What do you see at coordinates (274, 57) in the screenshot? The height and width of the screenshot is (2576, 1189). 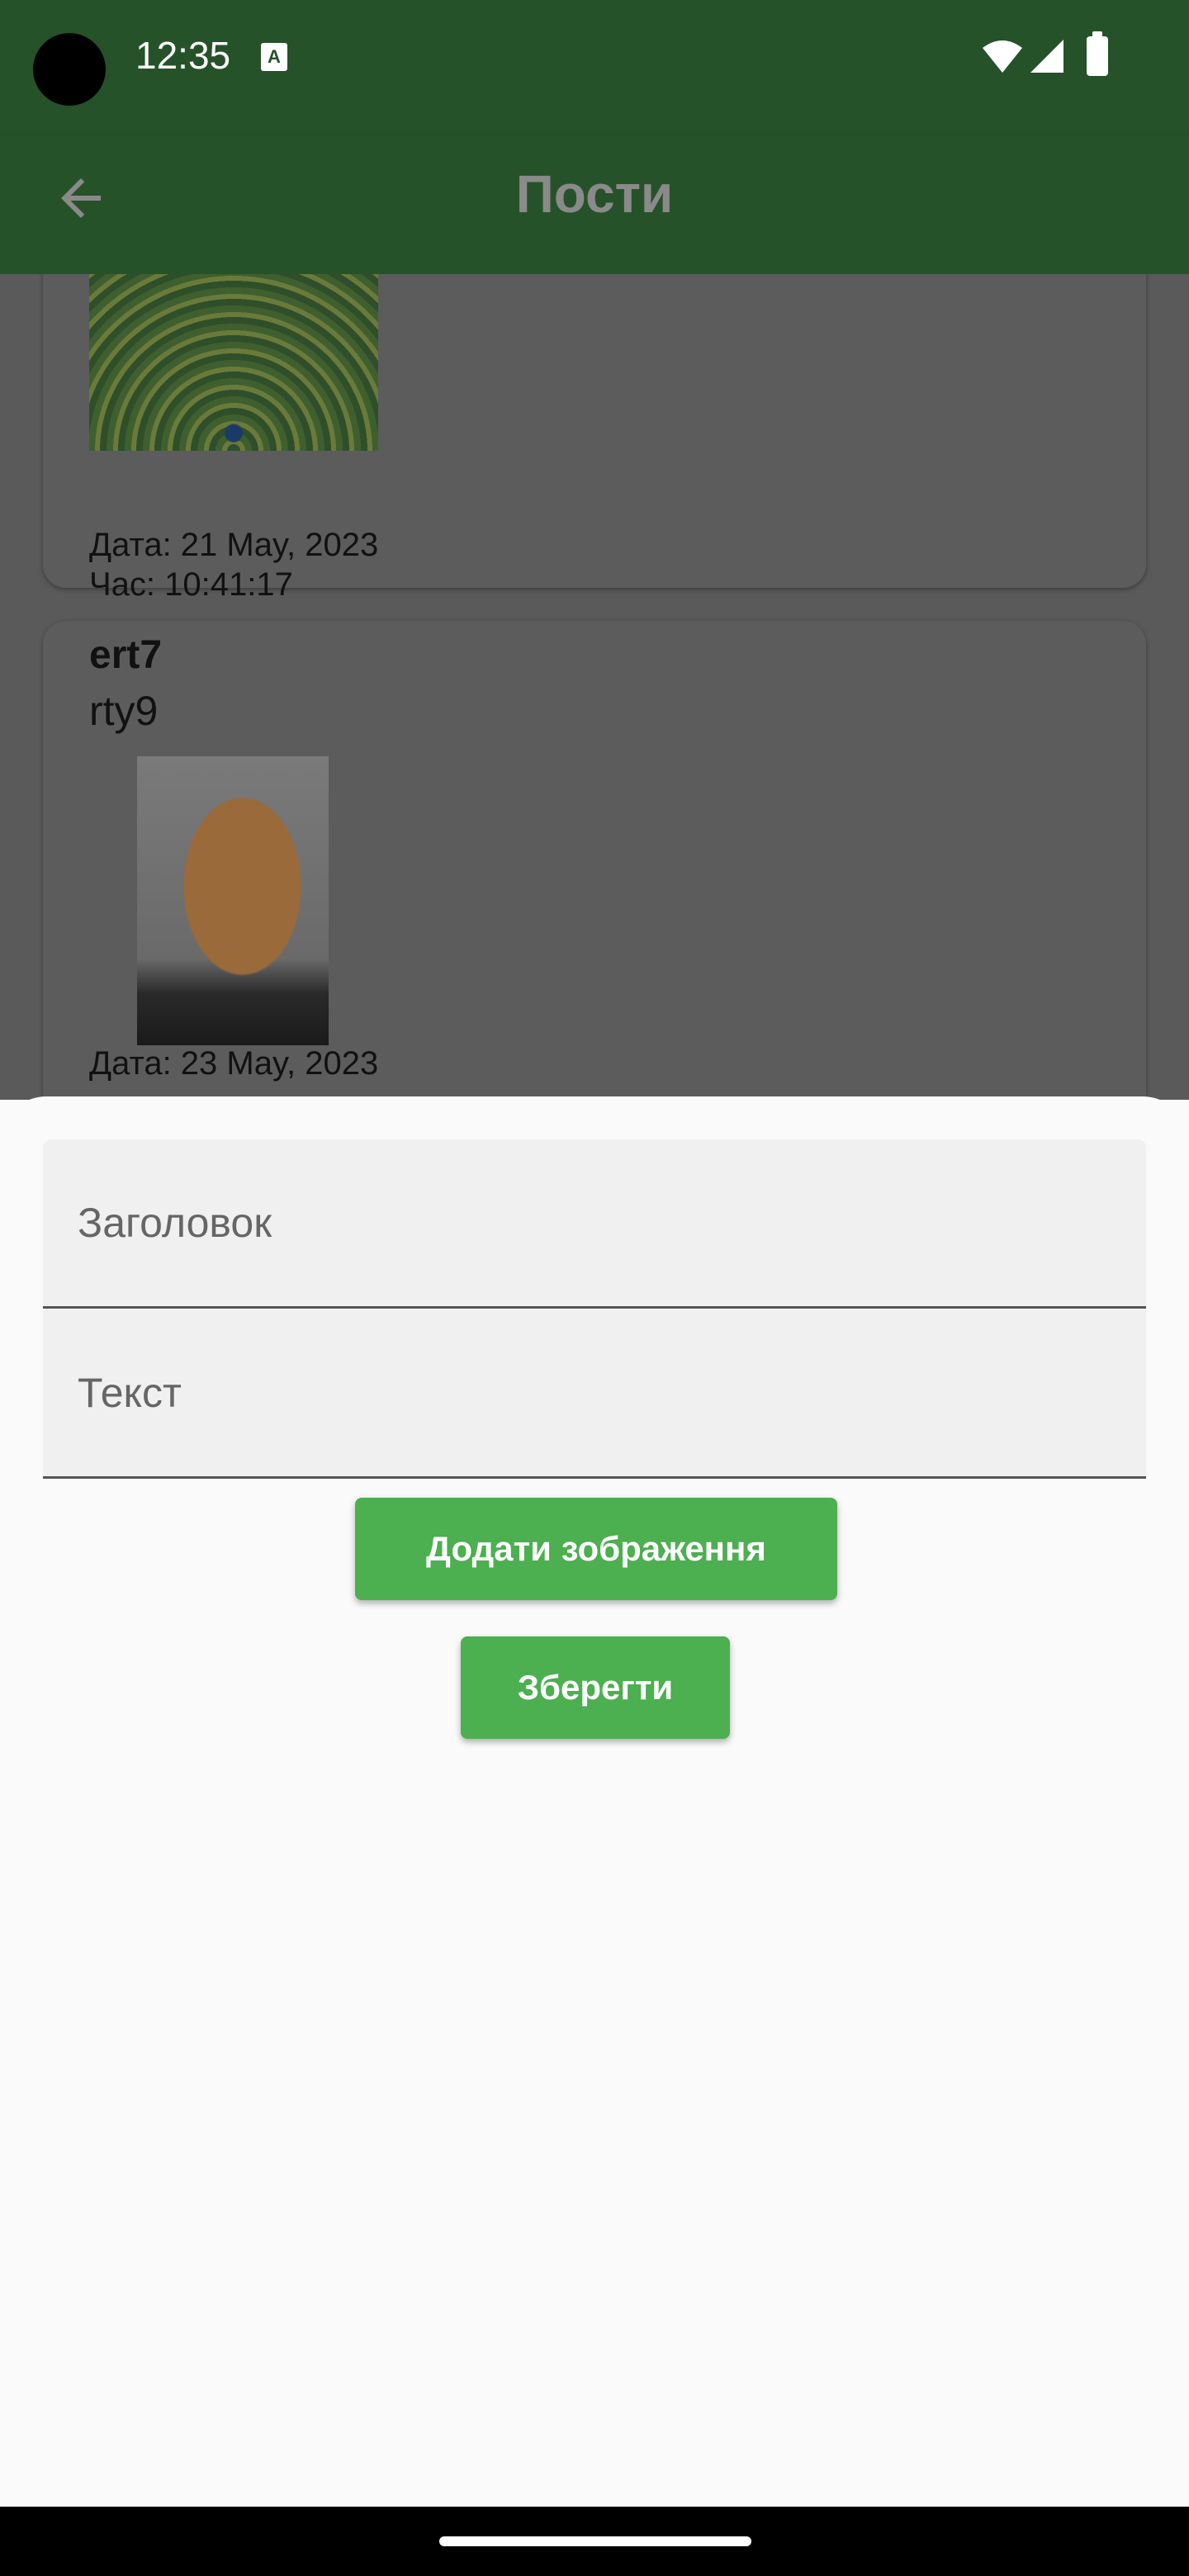 I see `keyboard-a-icon: A` at bounding box center [274, 57].